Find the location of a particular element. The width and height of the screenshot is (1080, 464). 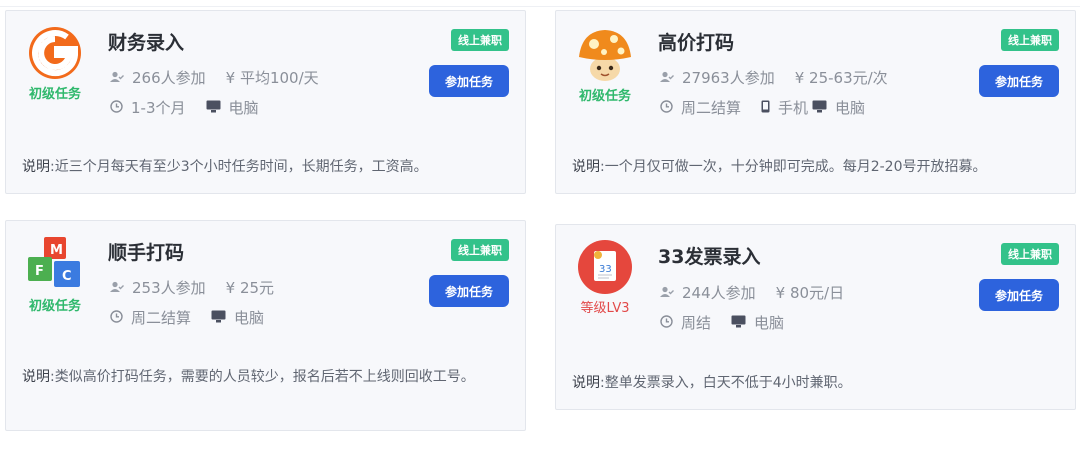

meta-row-stats: 27963人参加 ¥ 25-63元/次 is located at coordinates (784, 77).